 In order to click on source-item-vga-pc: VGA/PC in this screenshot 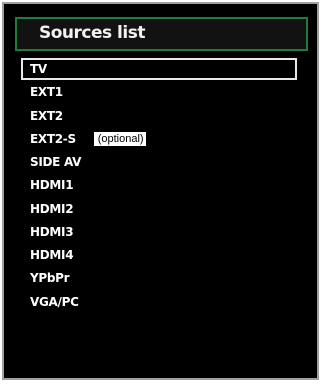, I will do `click(159, 302)`.